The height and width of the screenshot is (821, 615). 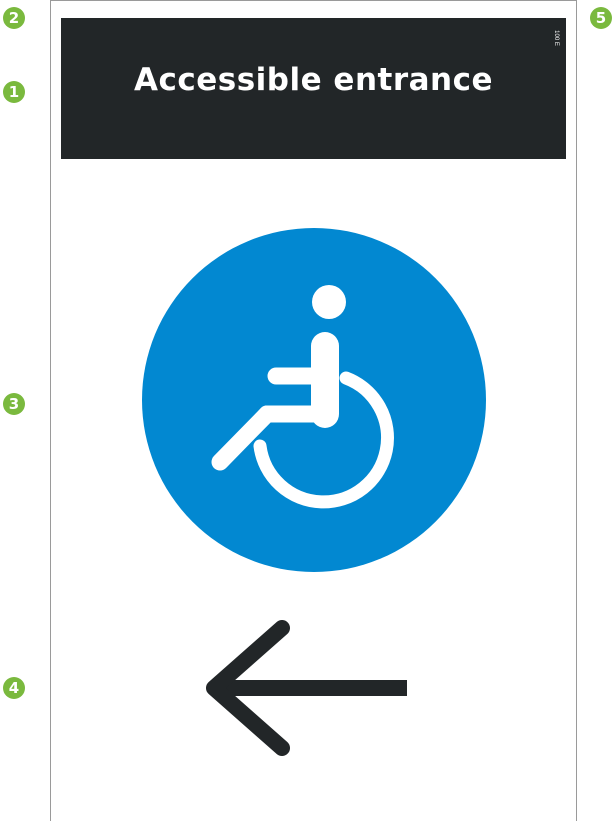 I want to click on callout-5: 5, so click(x=601, y=18).